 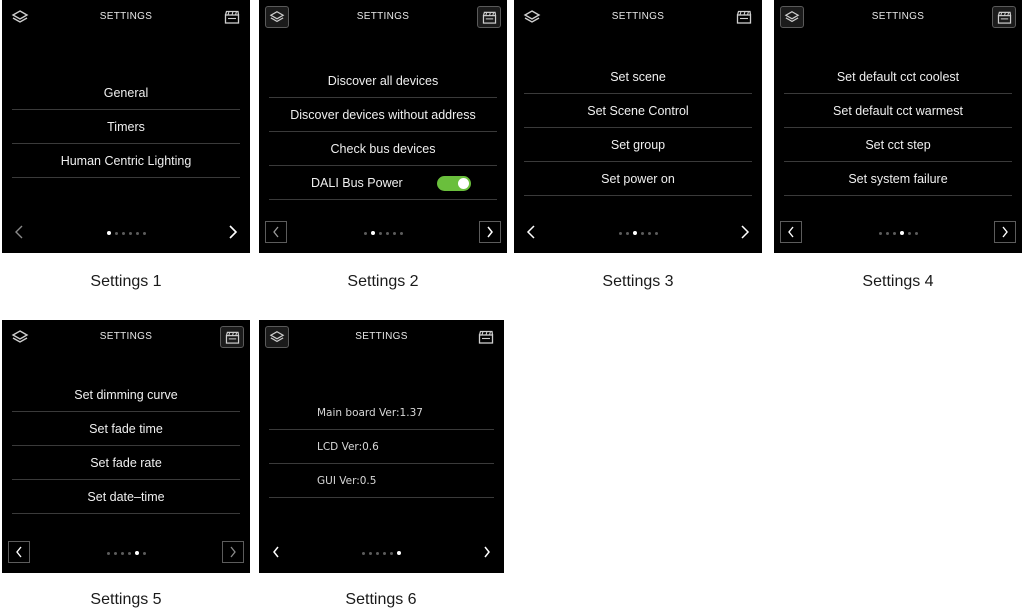 I want to click on menu-item-cct-warmest: Set default cct warmest, so click(x=898, y=111).